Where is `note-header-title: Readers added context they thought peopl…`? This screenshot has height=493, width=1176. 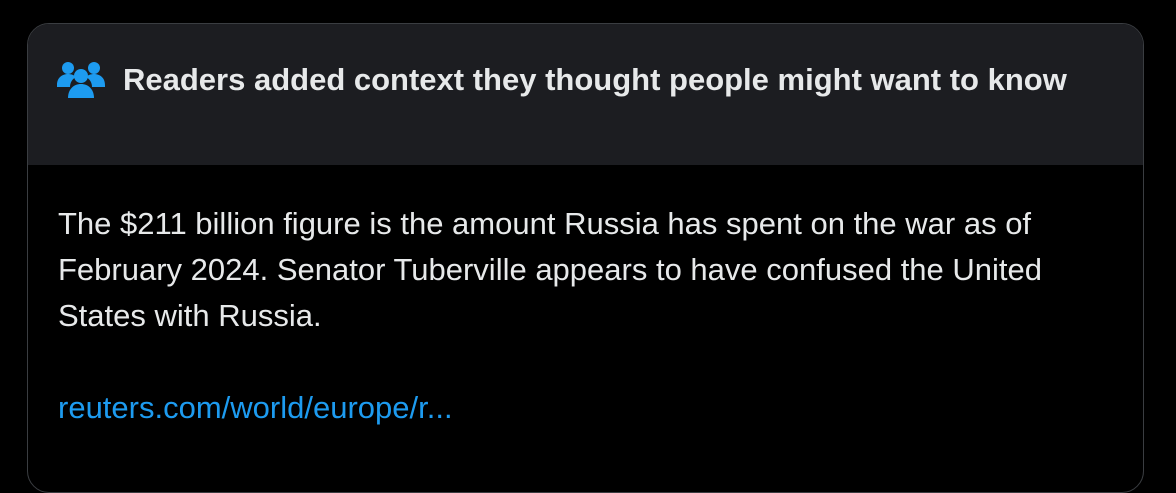
note-header-title: Readers added context they thought peopl… is located at coordinates (595, 79).